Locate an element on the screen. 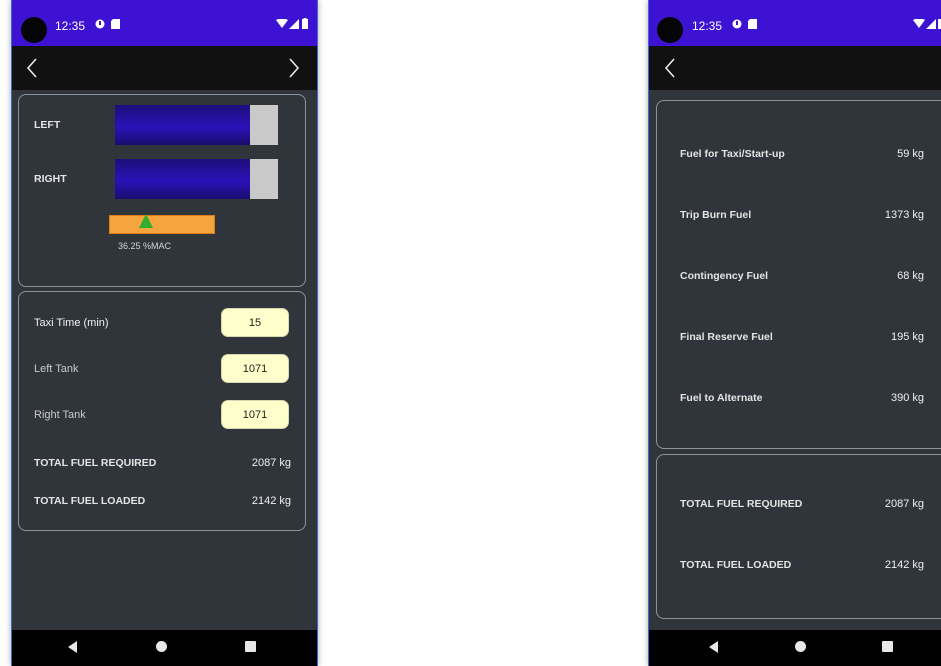 The image size is (941, 666). breakdown-value-final-reserve: 195 kg is located at coordinates (907, 337).